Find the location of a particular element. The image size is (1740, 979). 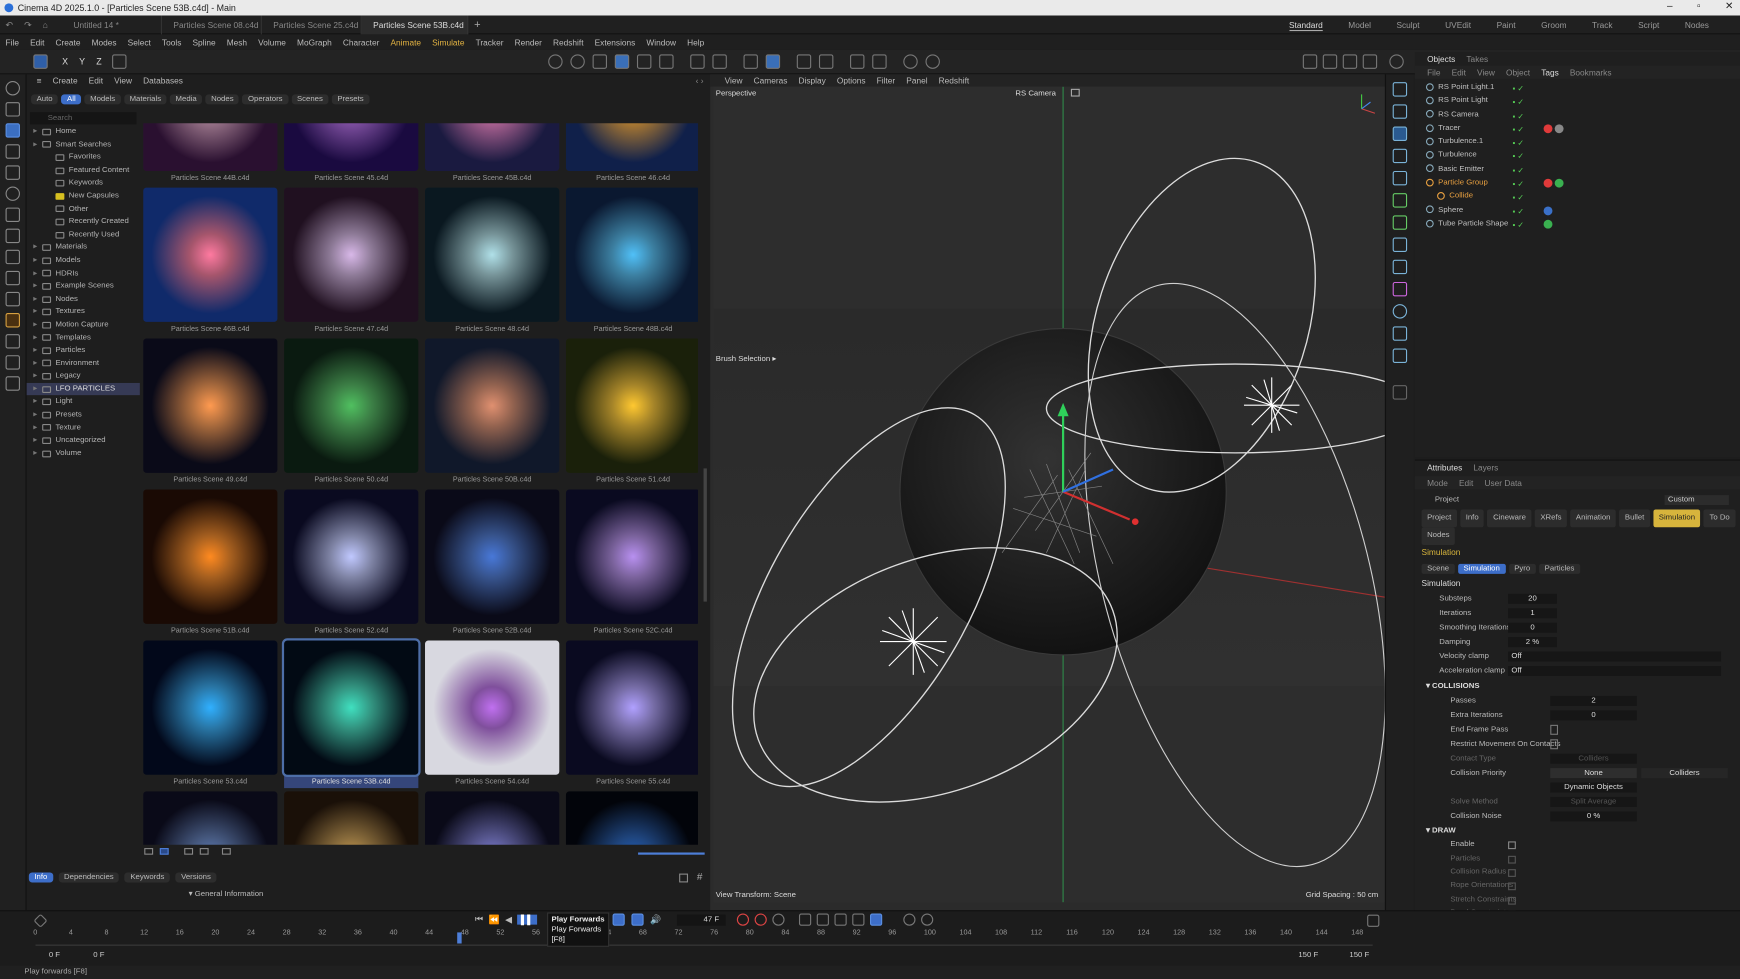

info-tab-keywords: Keywords is located at coordinates (147, 877).